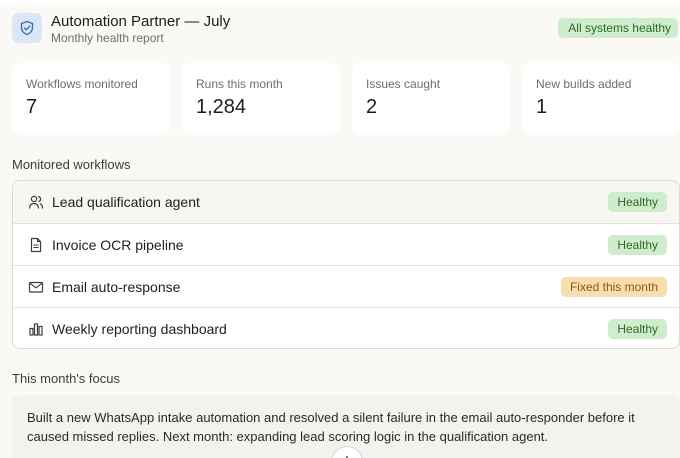  Describe the element at coordinates (372, 107) in the screenshot. I see `stat-value: 2` at that location.